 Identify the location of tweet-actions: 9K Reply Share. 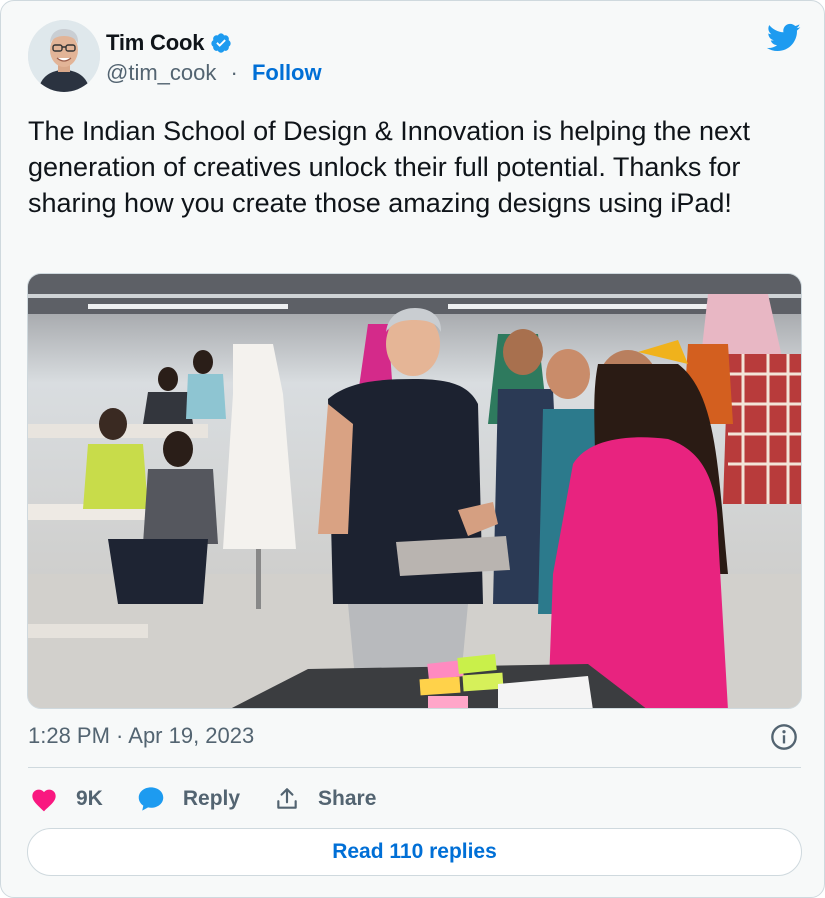
(220, 799).